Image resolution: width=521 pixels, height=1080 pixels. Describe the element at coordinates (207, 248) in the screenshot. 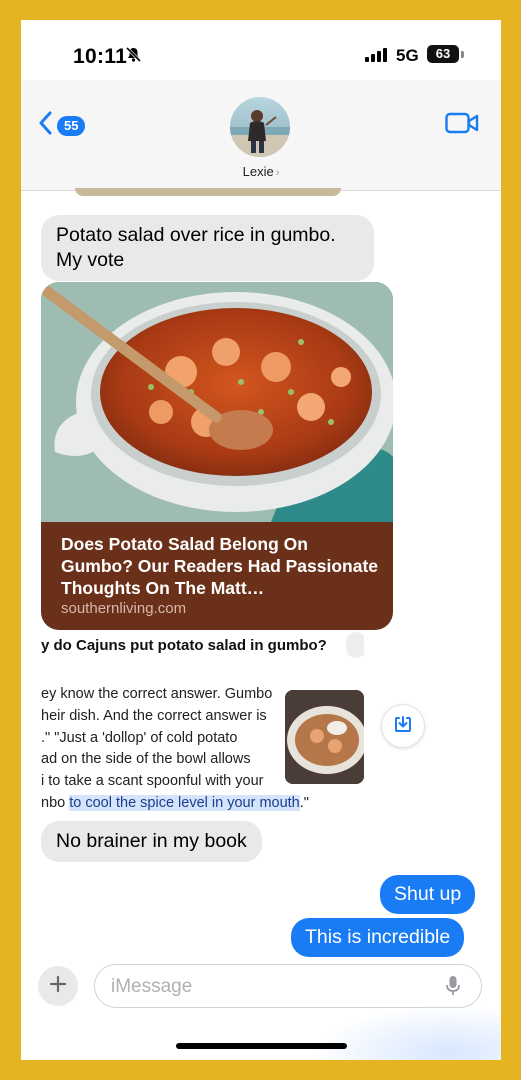

I see `message-incoming: Potato salad over rice in gumbo. My vote` at that location.